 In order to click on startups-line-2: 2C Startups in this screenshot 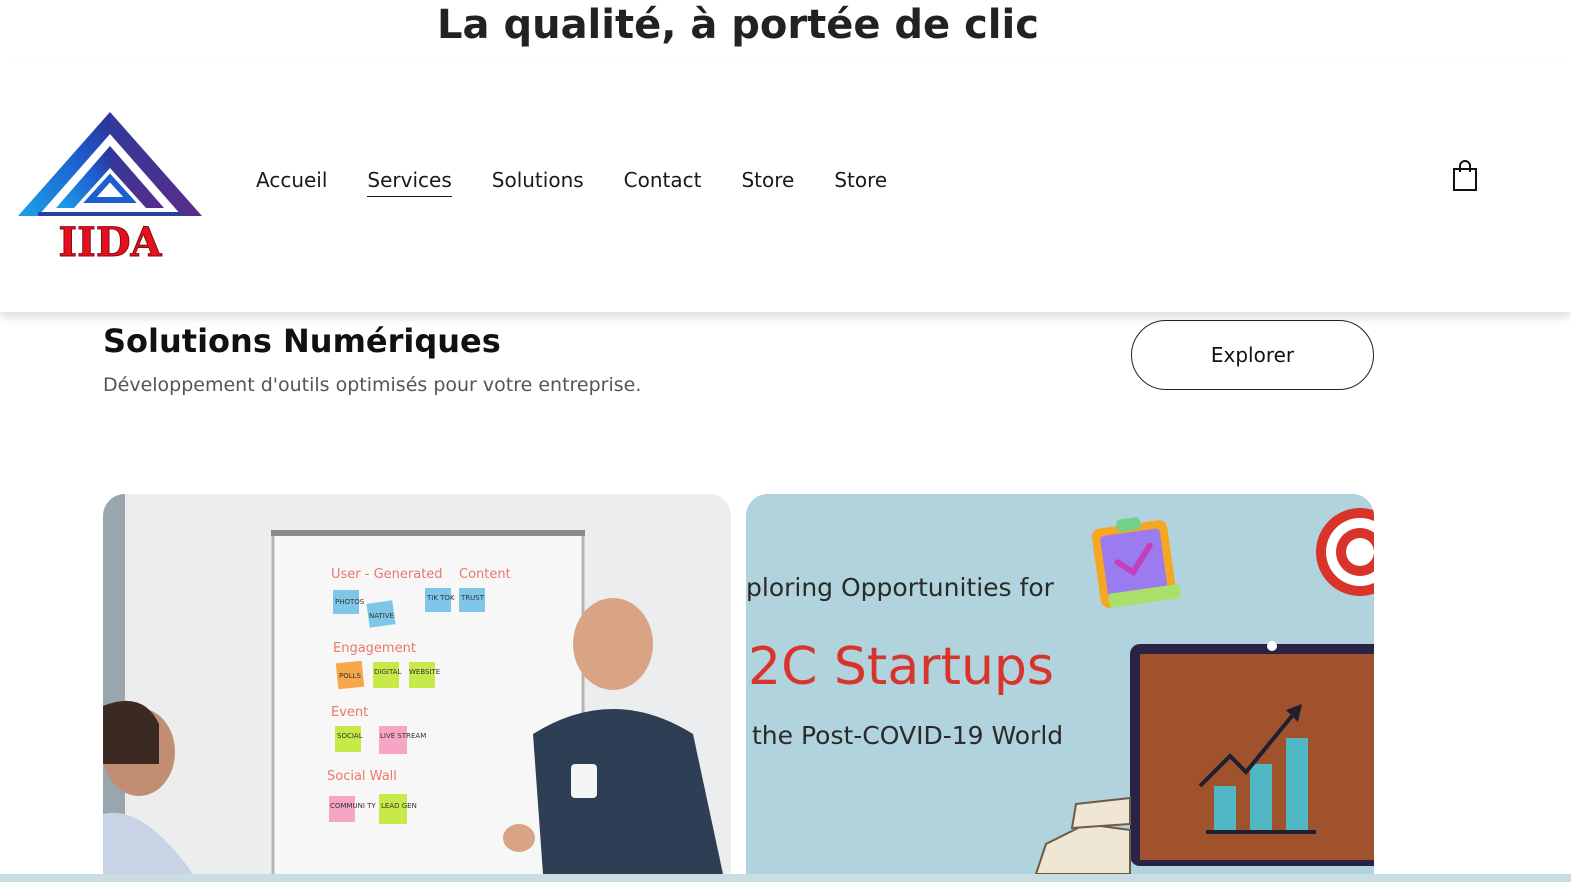, I will do `click(901, 667)`.